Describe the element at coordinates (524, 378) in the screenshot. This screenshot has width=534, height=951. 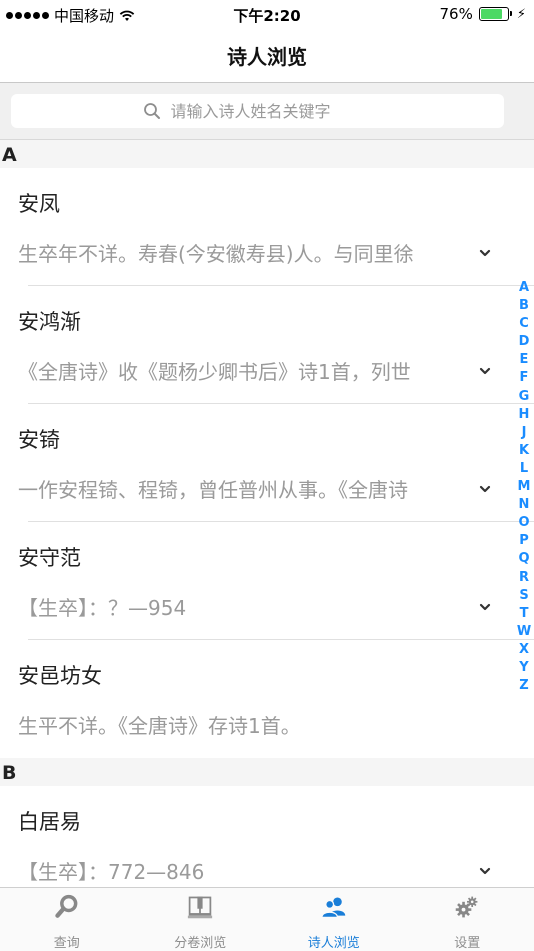
I see `index-letter: F` at that location.